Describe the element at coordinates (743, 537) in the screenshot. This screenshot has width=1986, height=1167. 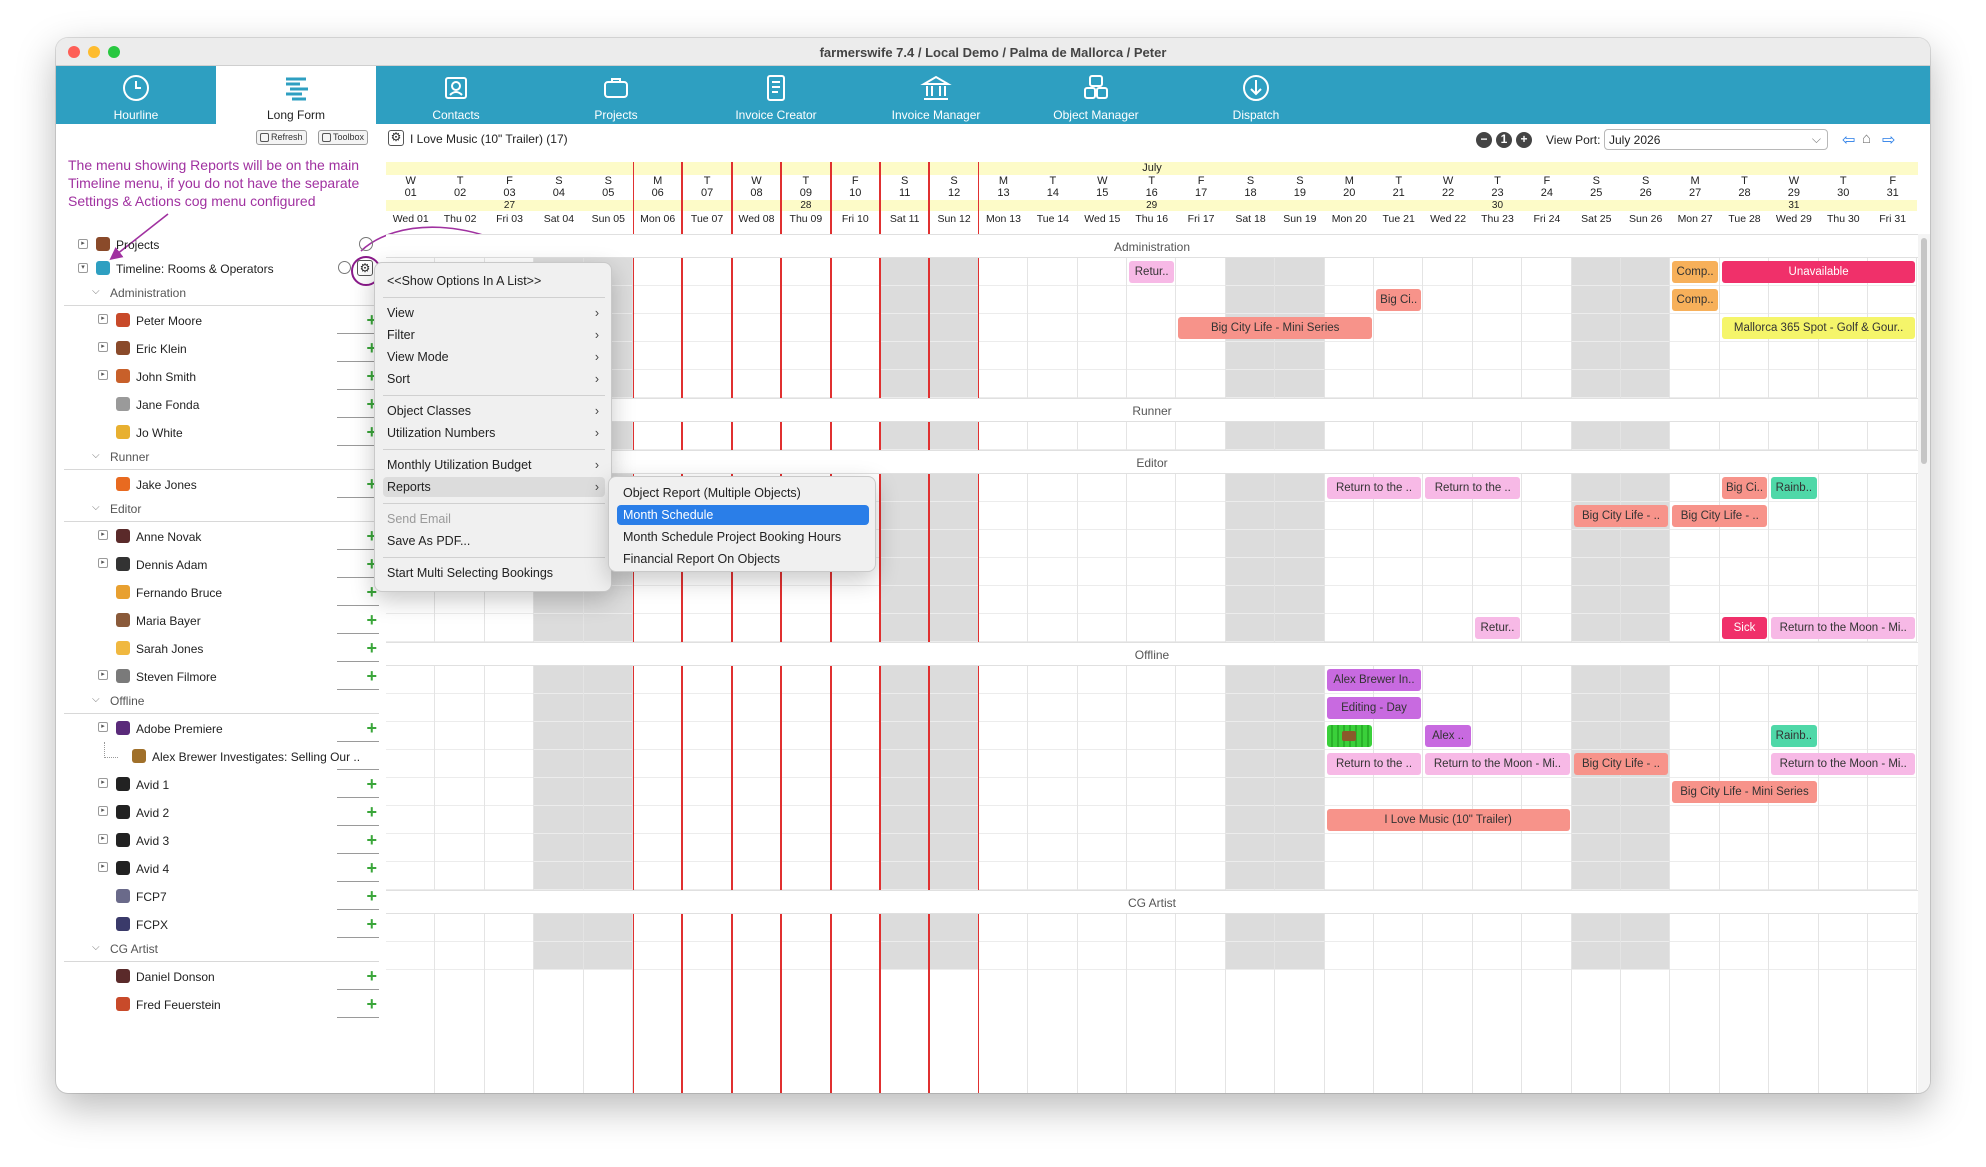
I see `report-item-month-schedule-project-booking-hours: Month Schedule Project Booking Hours` at that location.